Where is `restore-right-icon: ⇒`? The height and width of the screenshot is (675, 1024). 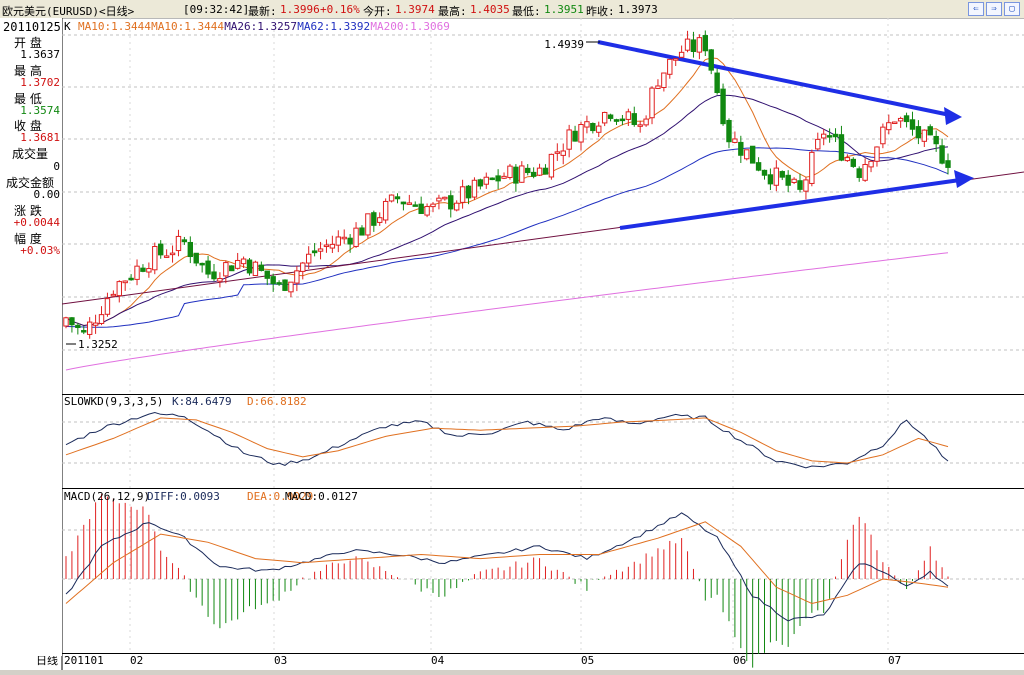
restore-right-icon: ⇒ is located at coordinates (994, 9).